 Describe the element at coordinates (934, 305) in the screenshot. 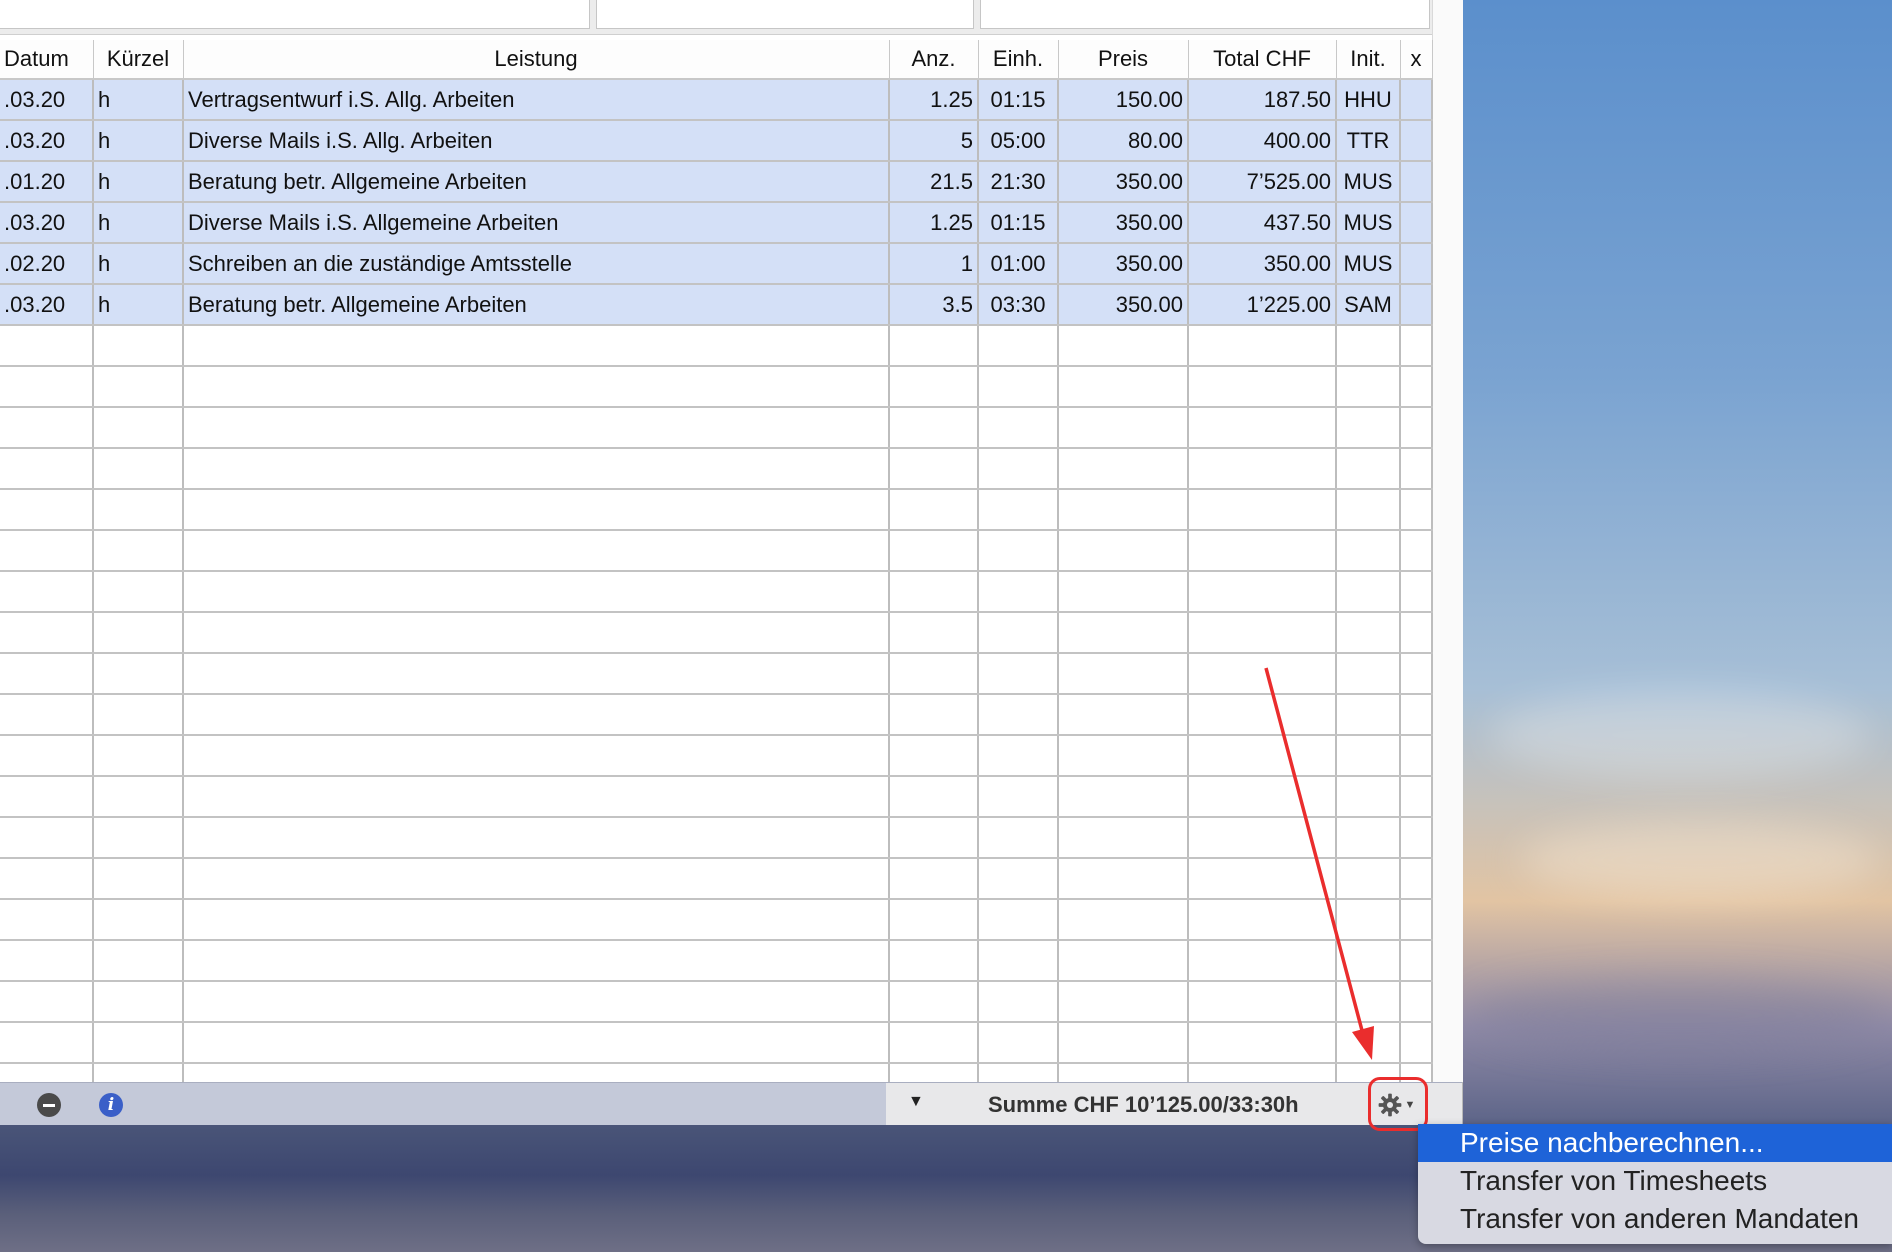

I see `cell-anz: 3.5` at that location.